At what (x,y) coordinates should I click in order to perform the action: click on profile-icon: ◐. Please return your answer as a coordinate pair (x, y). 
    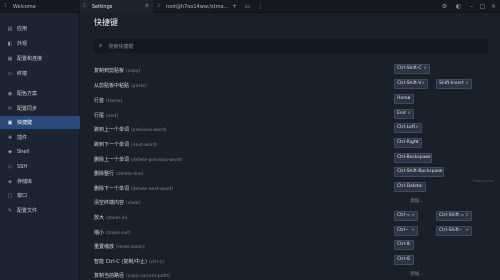
    Looking at the image, I should click on (458, 6).